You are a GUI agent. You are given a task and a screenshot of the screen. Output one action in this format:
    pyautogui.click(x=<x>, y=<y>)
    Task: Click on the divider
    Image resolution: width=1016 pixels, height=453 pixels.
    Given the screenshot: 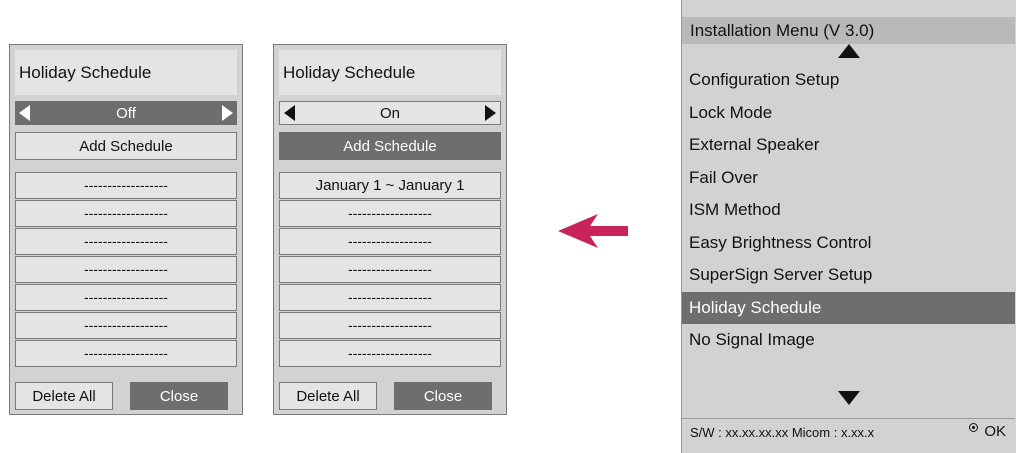 What is the action you would take?
    pyautogui.click(x=848, y=418)
    